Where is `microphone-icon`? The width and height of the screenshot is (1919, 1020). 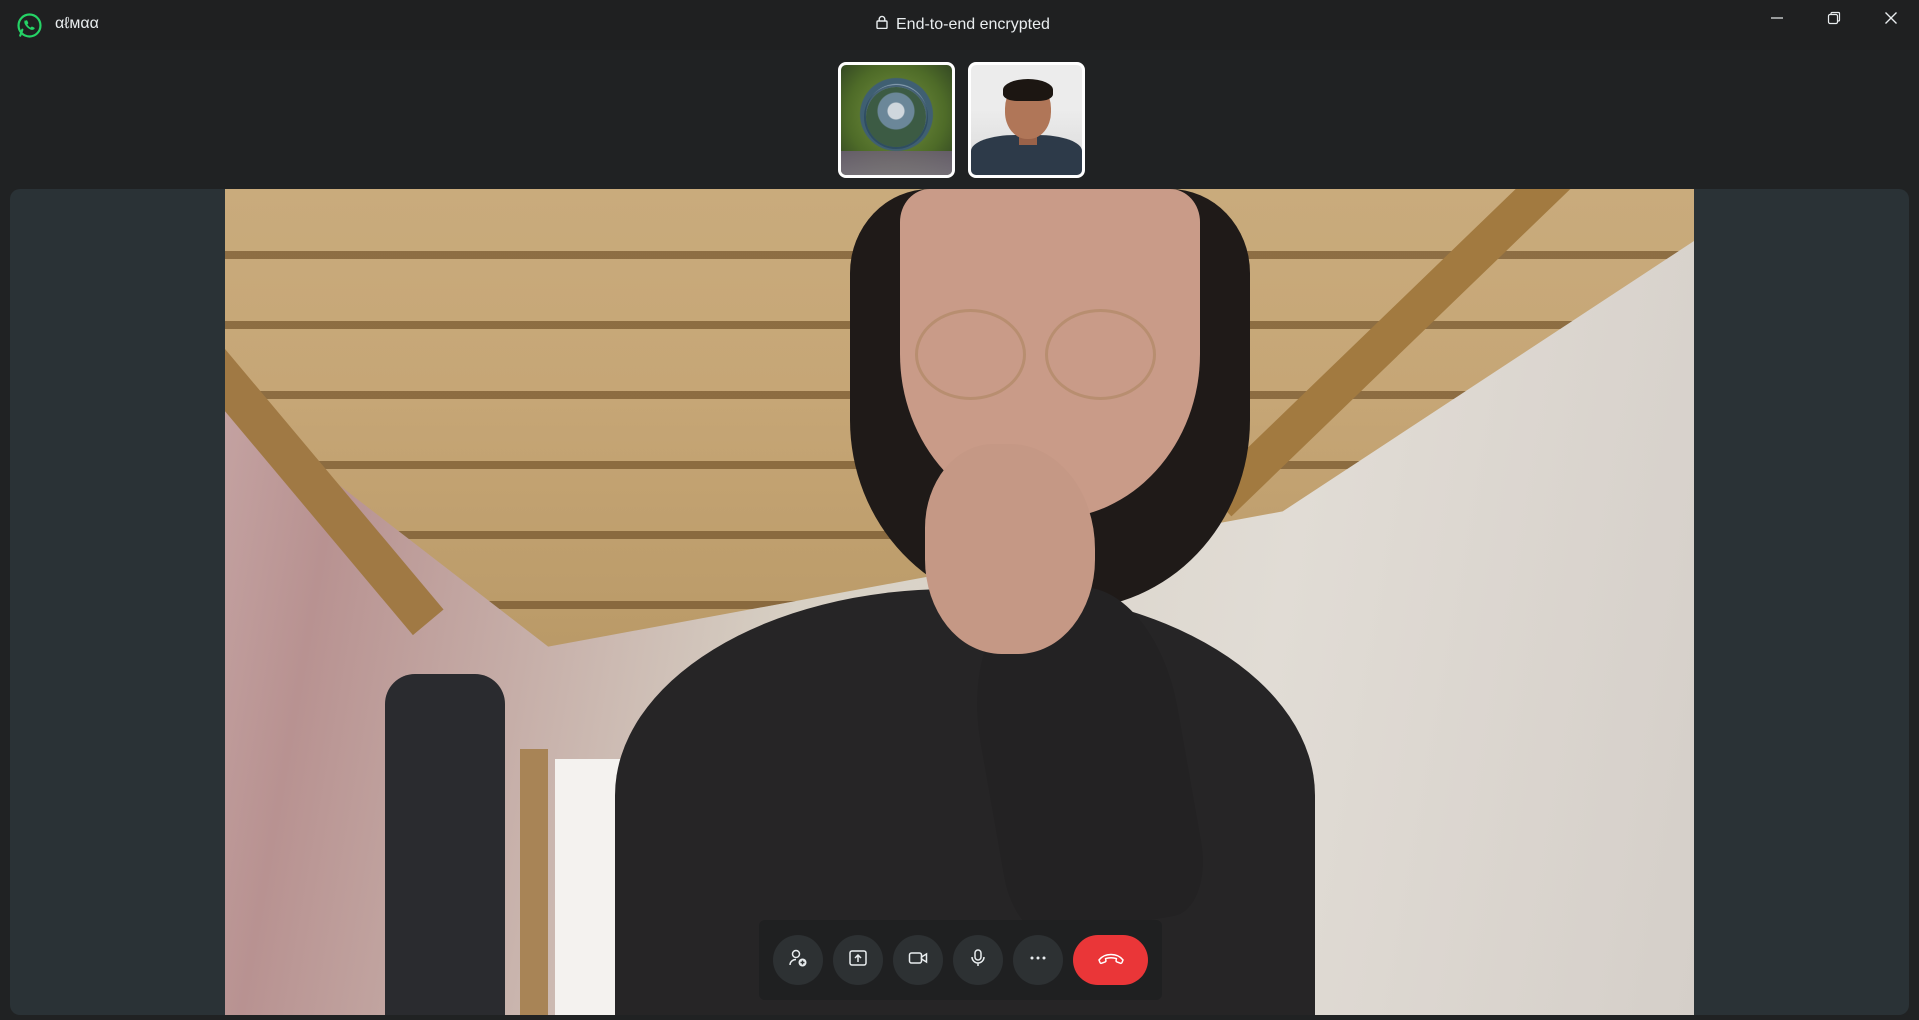
microphone-icon is located at coordinates (978, 960).